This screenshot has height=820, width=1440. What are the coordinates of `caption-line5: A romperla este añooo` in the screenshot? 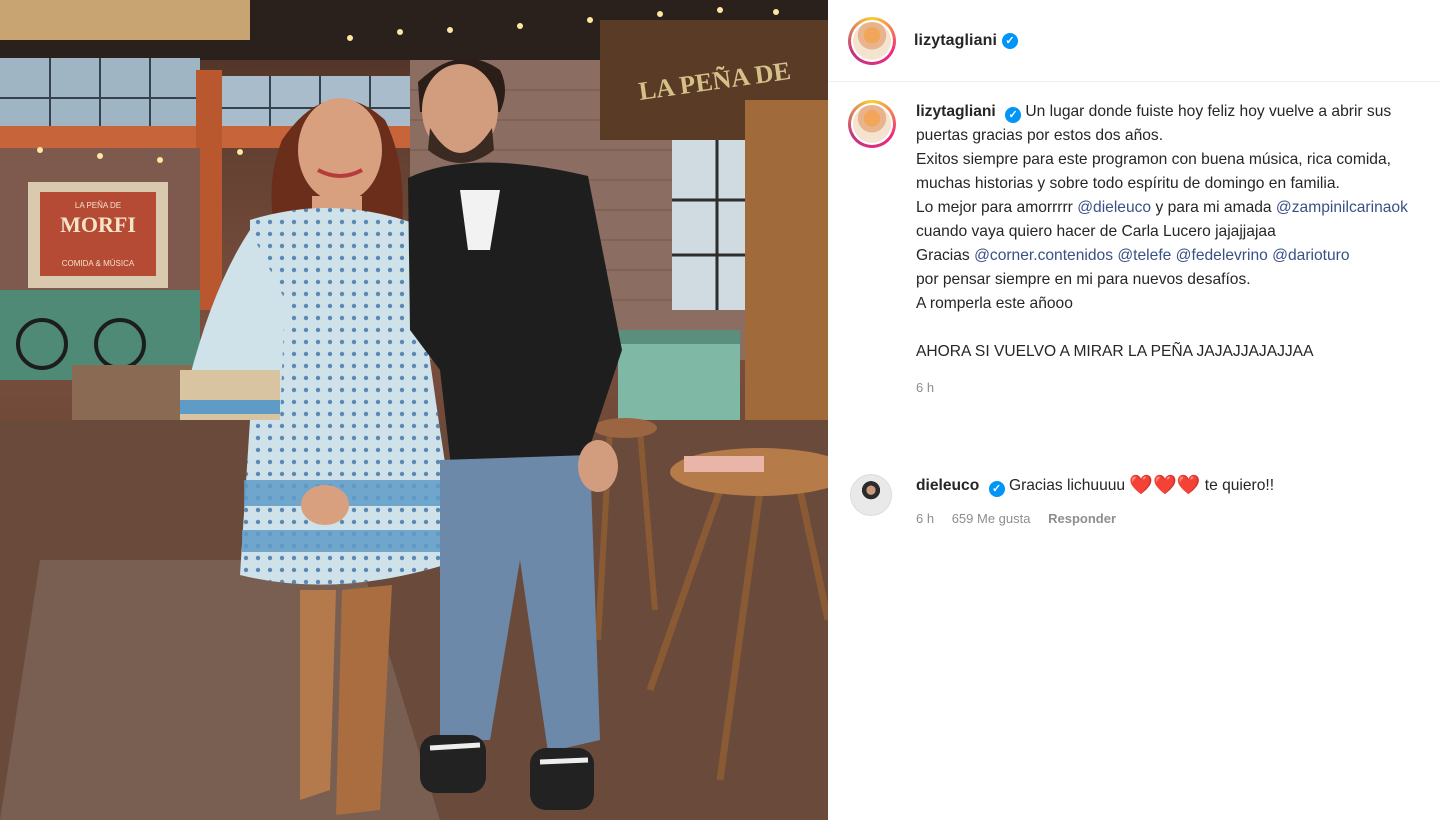 It's located at (994, 303).